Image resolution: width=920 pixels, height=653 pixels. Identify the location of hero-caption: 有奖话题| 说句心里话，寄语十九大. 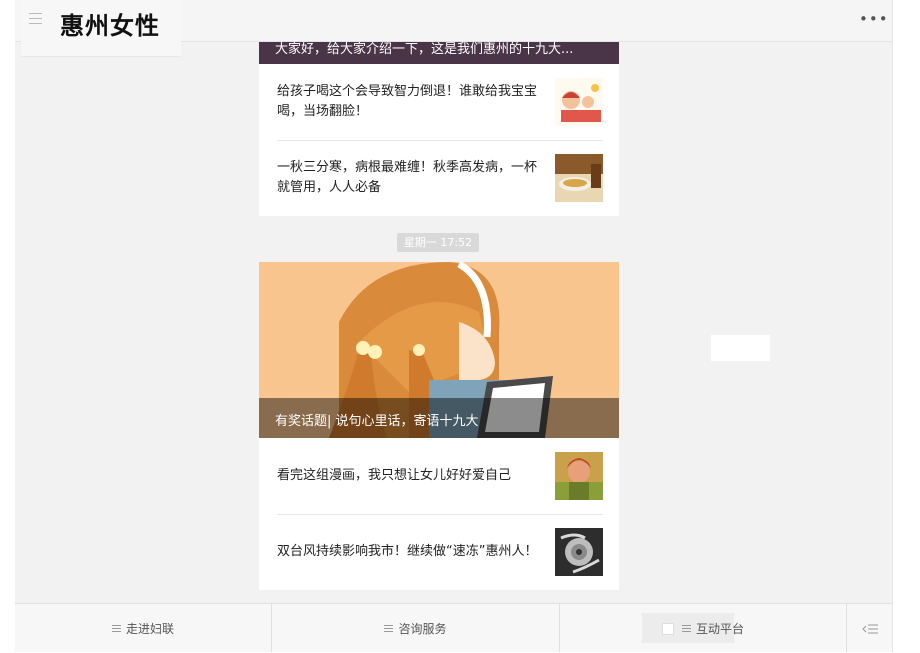
(377, 421).